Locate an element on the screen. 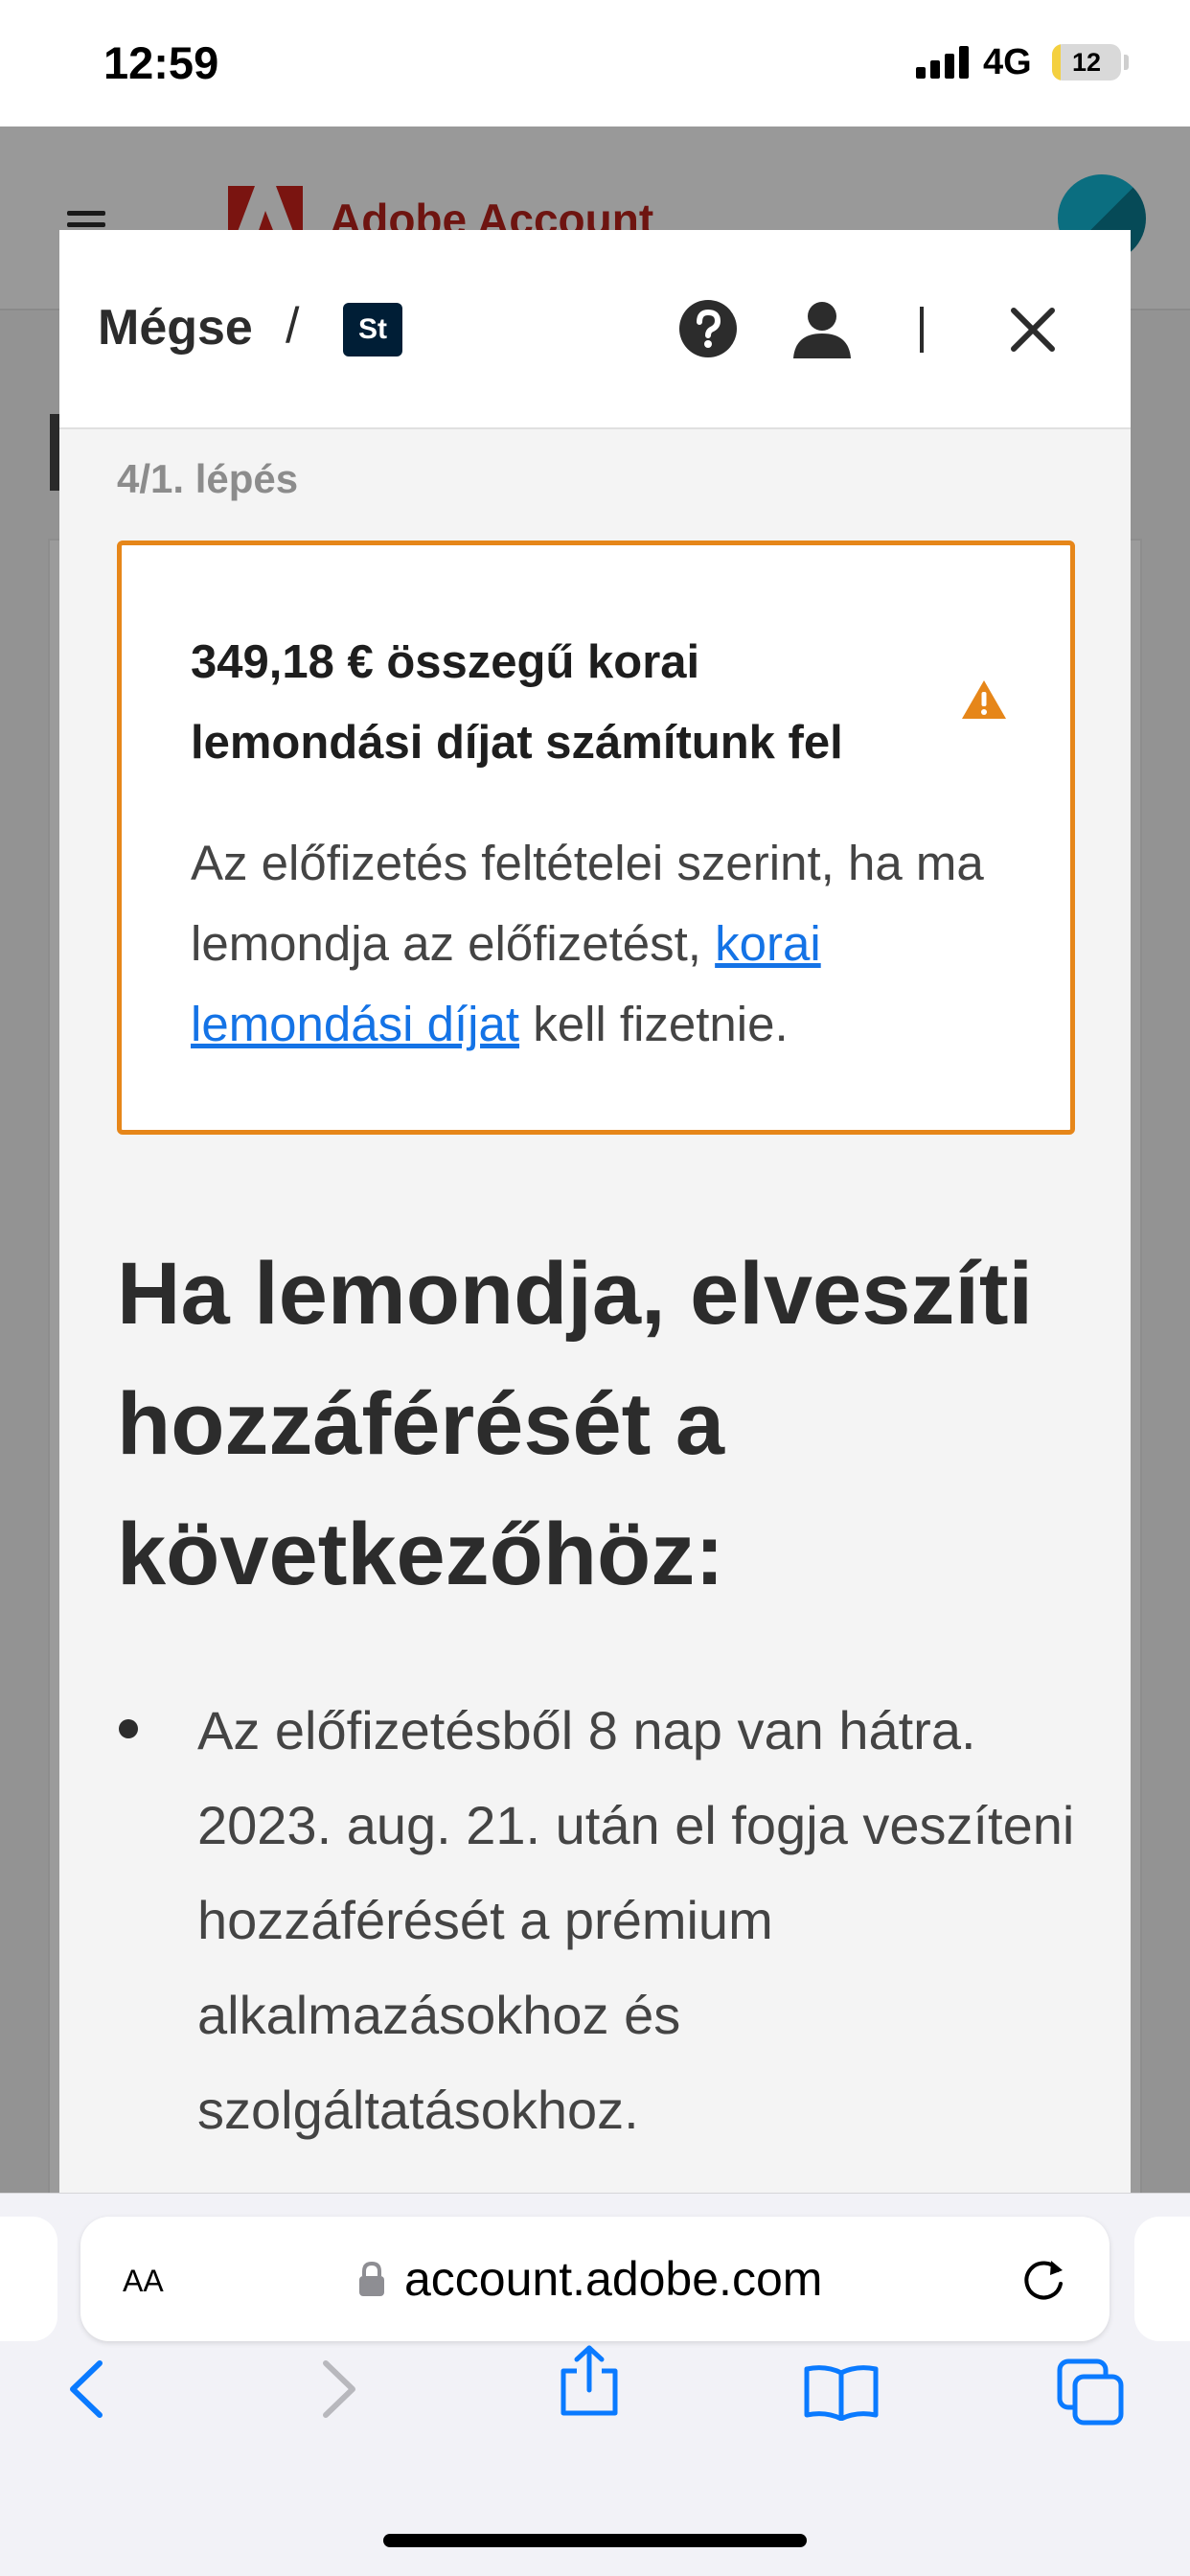 The width and height of the screenshot is (1190, 2576). network-type: 4G is located at coordinates (1008, 62).